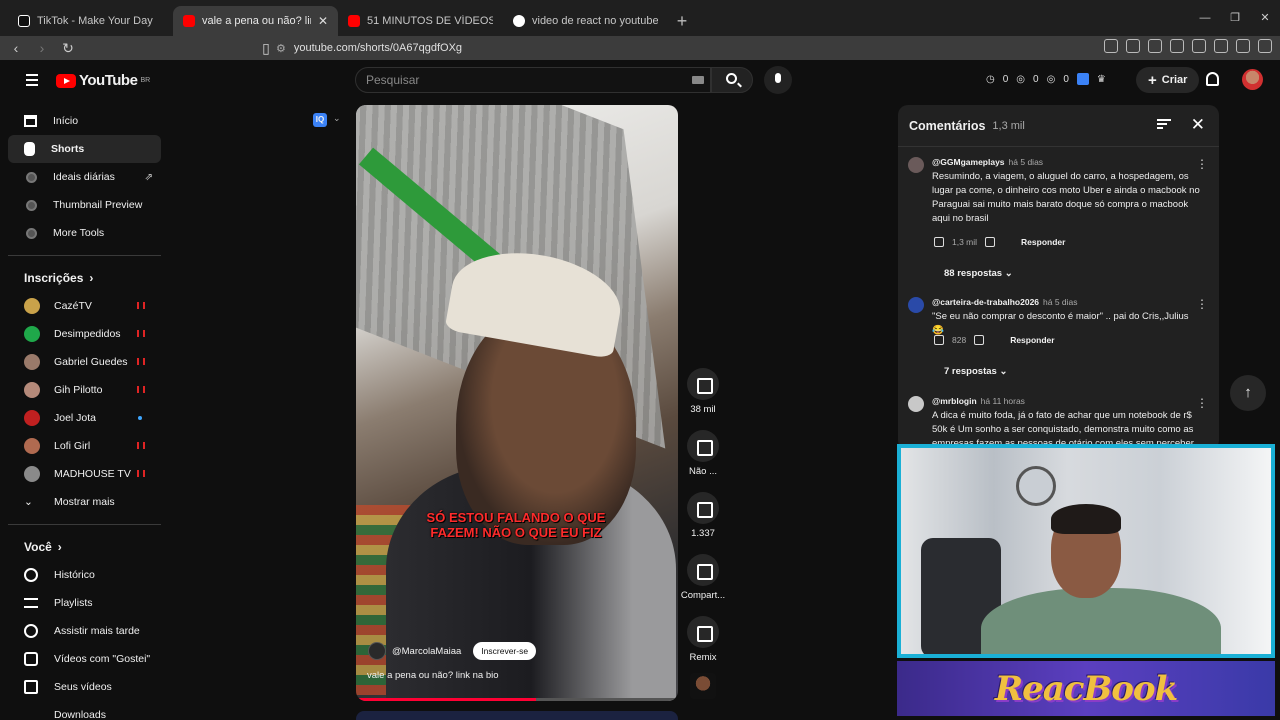 This screenshot has height=720, width=1280. I want to click on sidebar-channel: Gih Pilotto, so click(84, 390).